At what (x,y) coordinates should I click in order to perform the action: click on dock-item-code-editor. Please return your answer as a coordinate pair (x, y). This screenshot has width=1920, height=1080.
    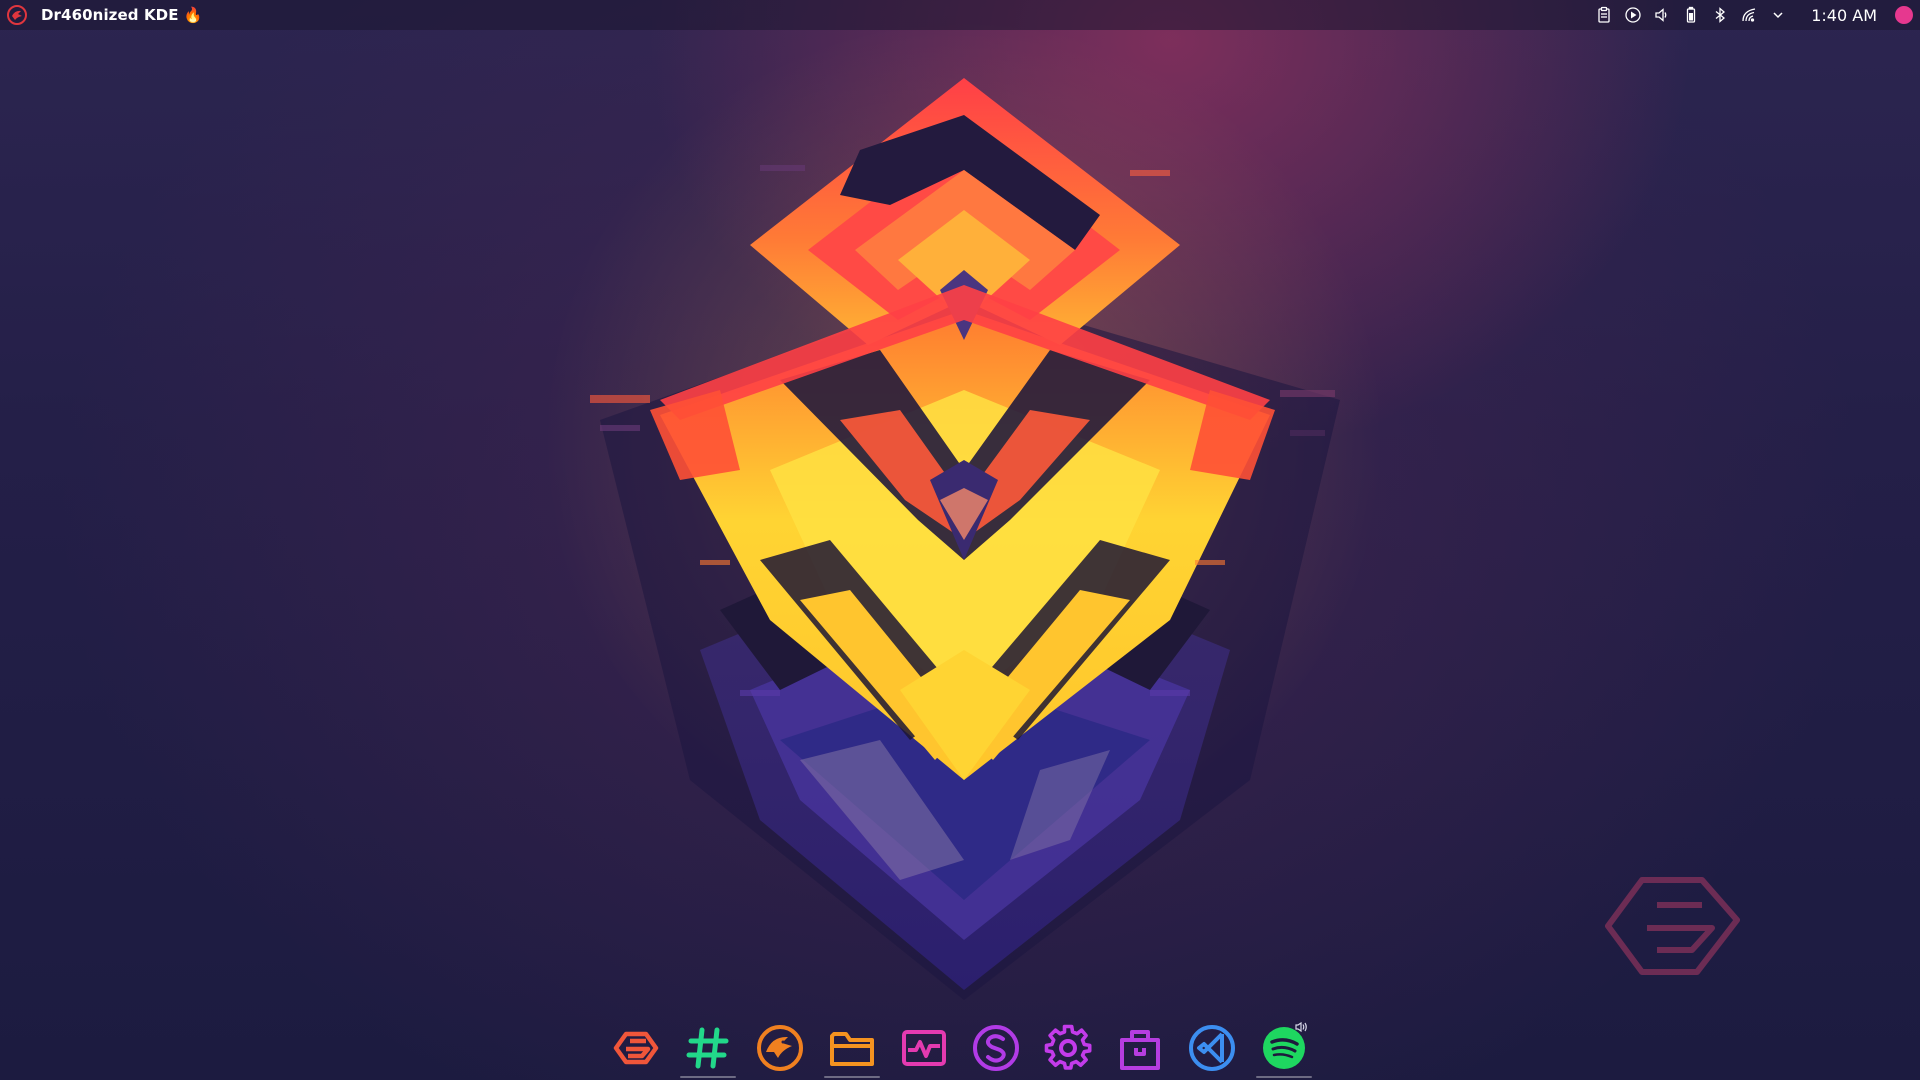
    Looking at the image, I should click on (1212, 1050).